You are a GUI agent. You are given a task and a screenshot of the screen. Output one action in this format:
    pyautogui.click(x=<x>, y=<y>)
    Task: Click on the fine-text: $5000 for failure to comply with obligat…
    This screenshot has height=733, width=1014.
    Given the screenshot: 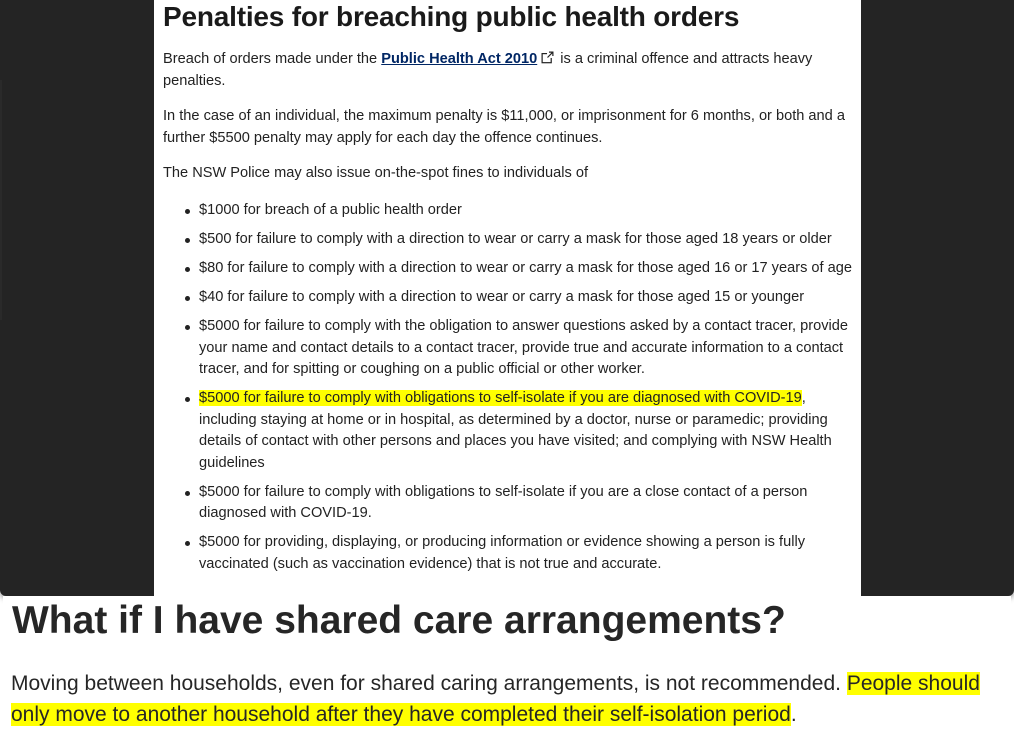 What is the action you would take?
    pyautogui.click(x=503, y=502)
    